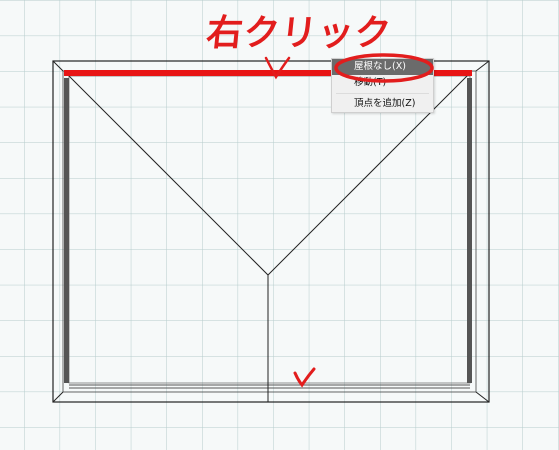 The height and width of the screenshot is (450, 559). Describe the element at coordinates (66, 230) in the screenshot. I see `wall-left` at that location.